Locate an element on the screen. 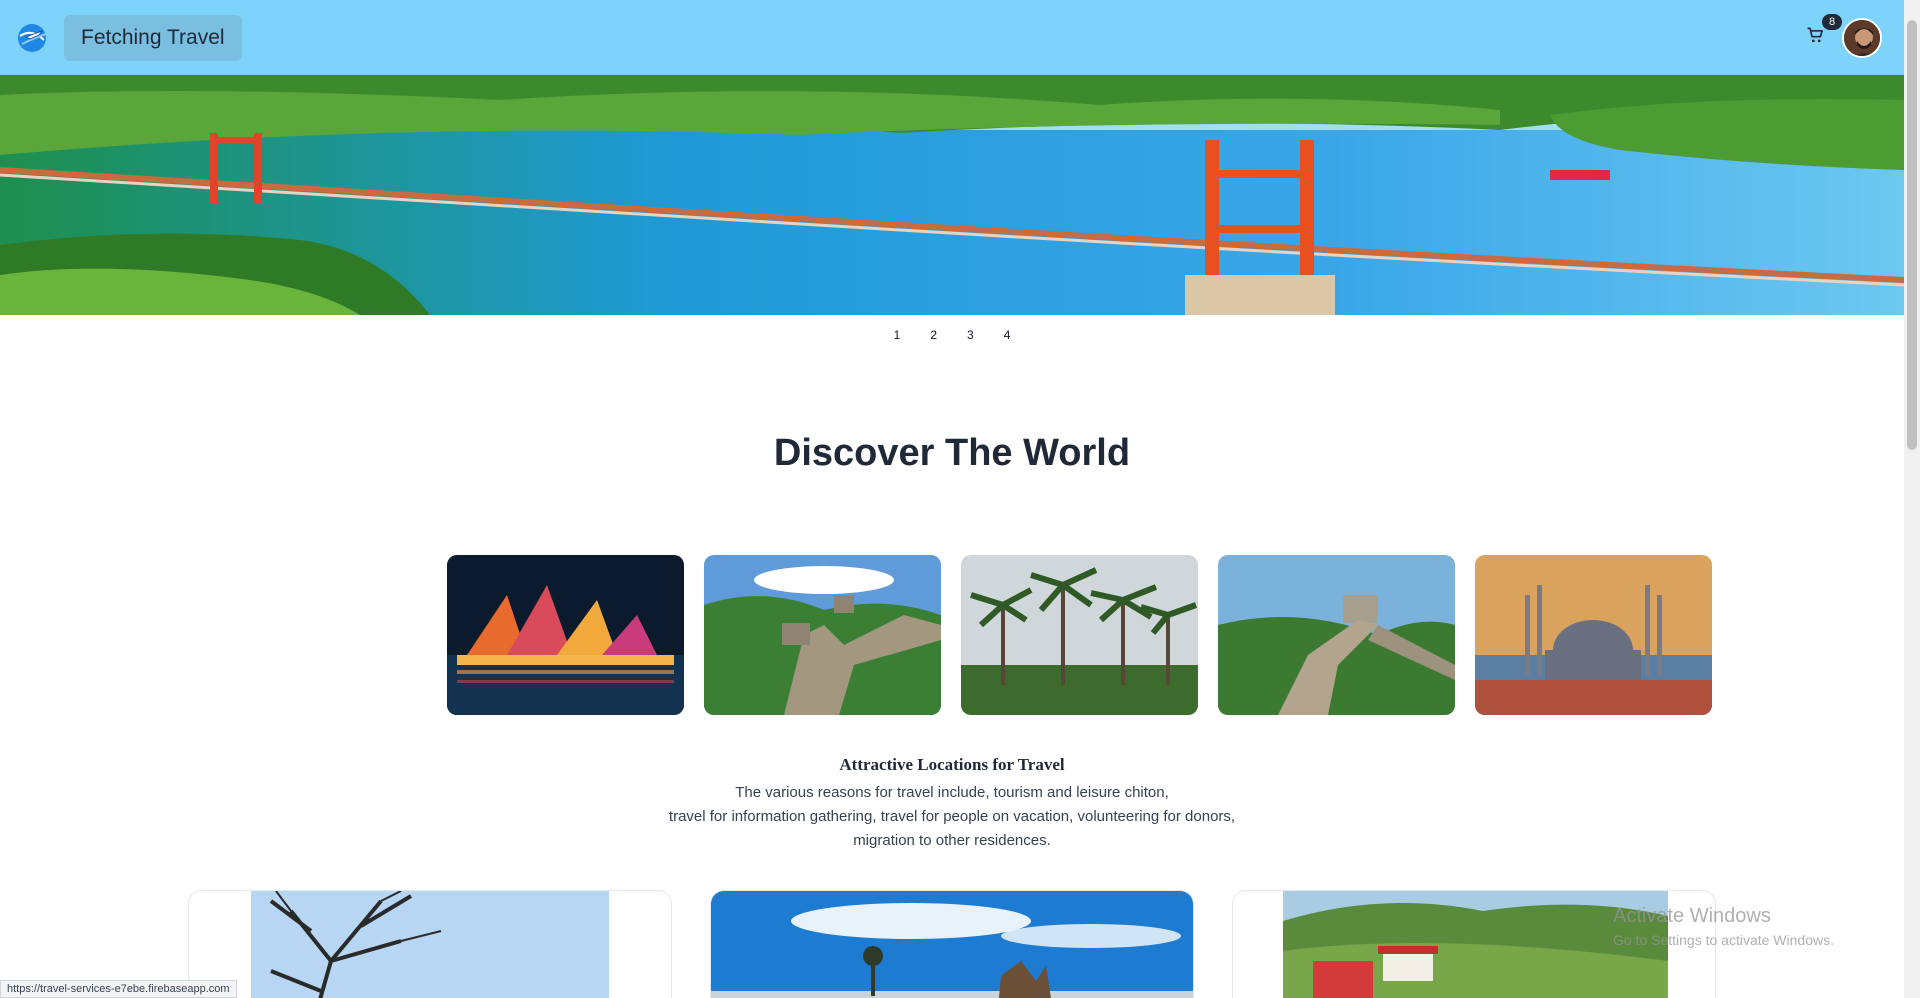 This screenshot has height=998, width=1920. watermark-title: Activate Windows is located at coordinates (1692, 916).